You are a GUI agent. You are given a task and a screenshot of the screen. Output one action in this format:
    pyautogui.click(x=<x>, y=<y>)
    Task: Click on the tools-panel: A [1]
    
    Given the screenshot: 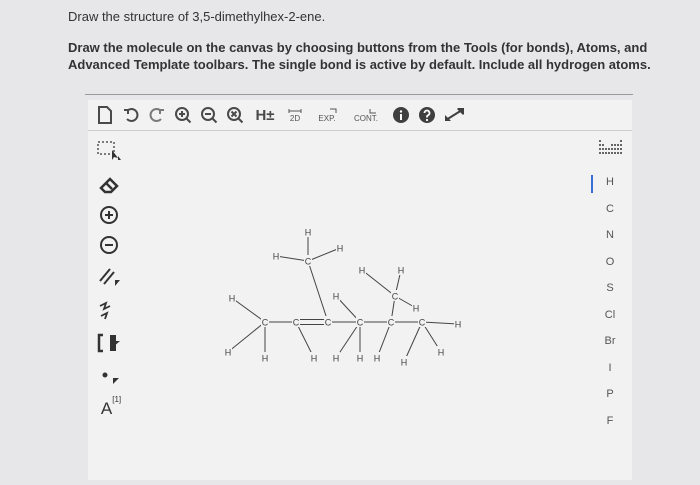 What is the action you would take?
    pyautogui.click(x=108, y=308)
    